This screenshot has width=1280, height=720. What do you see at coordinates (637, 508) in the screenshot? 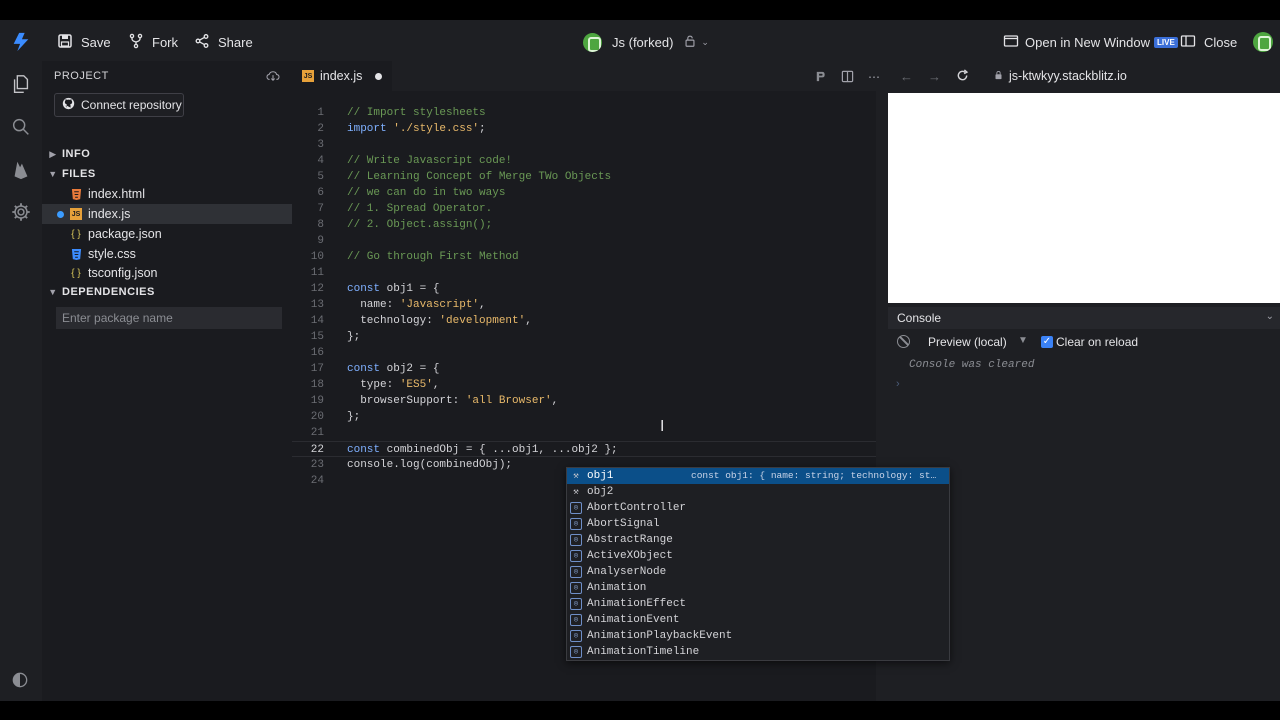
I see `suggestion-label: AbortController` at bounding box center [637, 508].